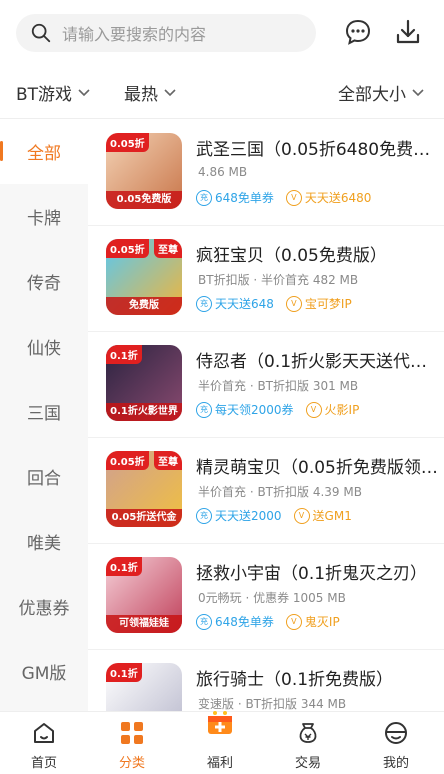  Describe the element at coordinates (244, 304) in the screenshot. I see `coupon-tag-label: 天天送648` at that location.